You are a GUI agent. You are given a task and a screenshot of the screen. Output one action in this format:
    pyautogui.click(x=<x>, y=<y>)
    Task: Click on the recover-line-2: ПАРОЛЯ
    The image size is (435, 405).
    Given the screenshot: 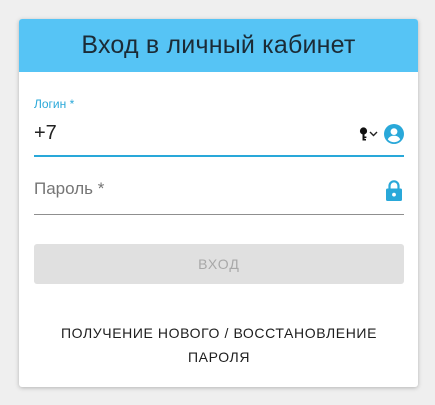 What is the action you would take?
    pyautogui.click(x=219, y=357)
    